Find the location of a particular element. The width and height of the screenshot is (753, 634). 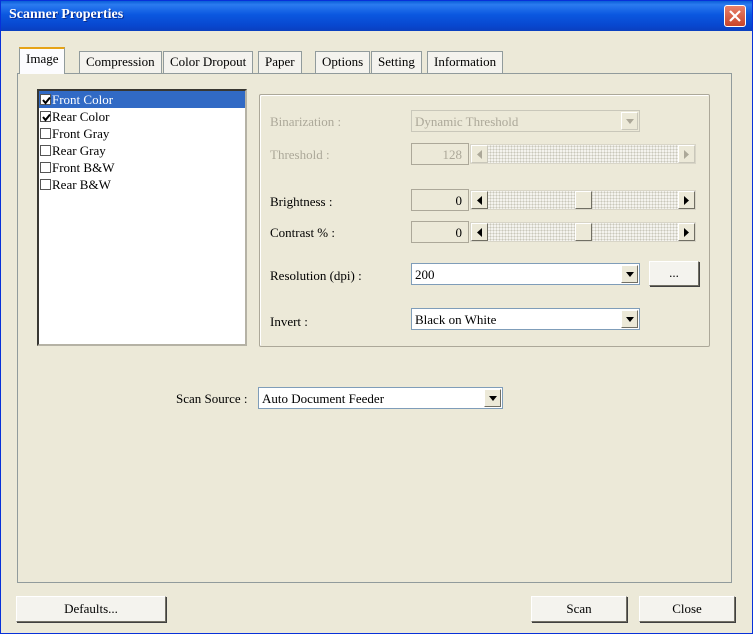

resolution-dropdown-button is located at coordinates (629, 274).